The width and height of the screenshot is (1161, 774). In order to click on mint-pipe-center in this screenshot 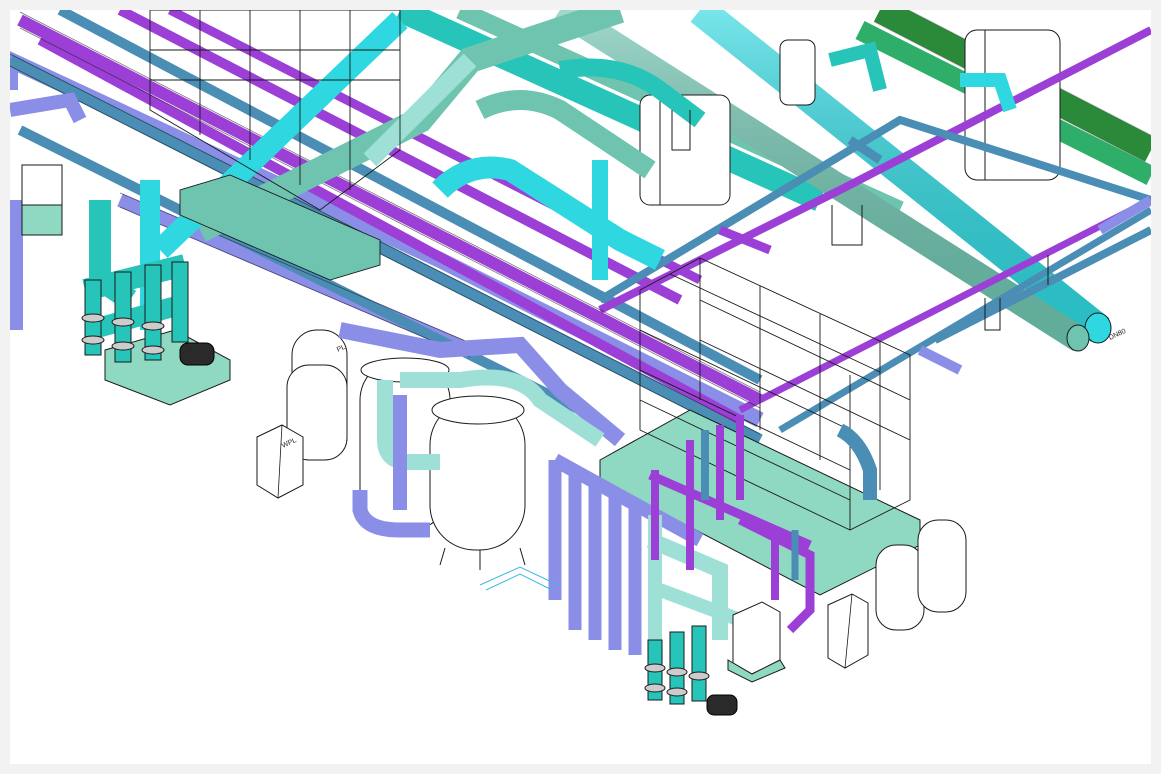, I will do `click(420, 110)`.